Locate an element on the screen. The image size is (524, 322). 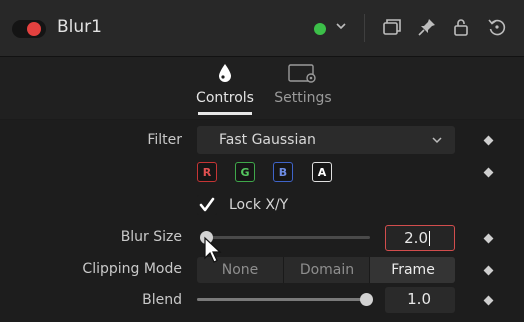
checkmark-icon is located at coordinates (207, 204).